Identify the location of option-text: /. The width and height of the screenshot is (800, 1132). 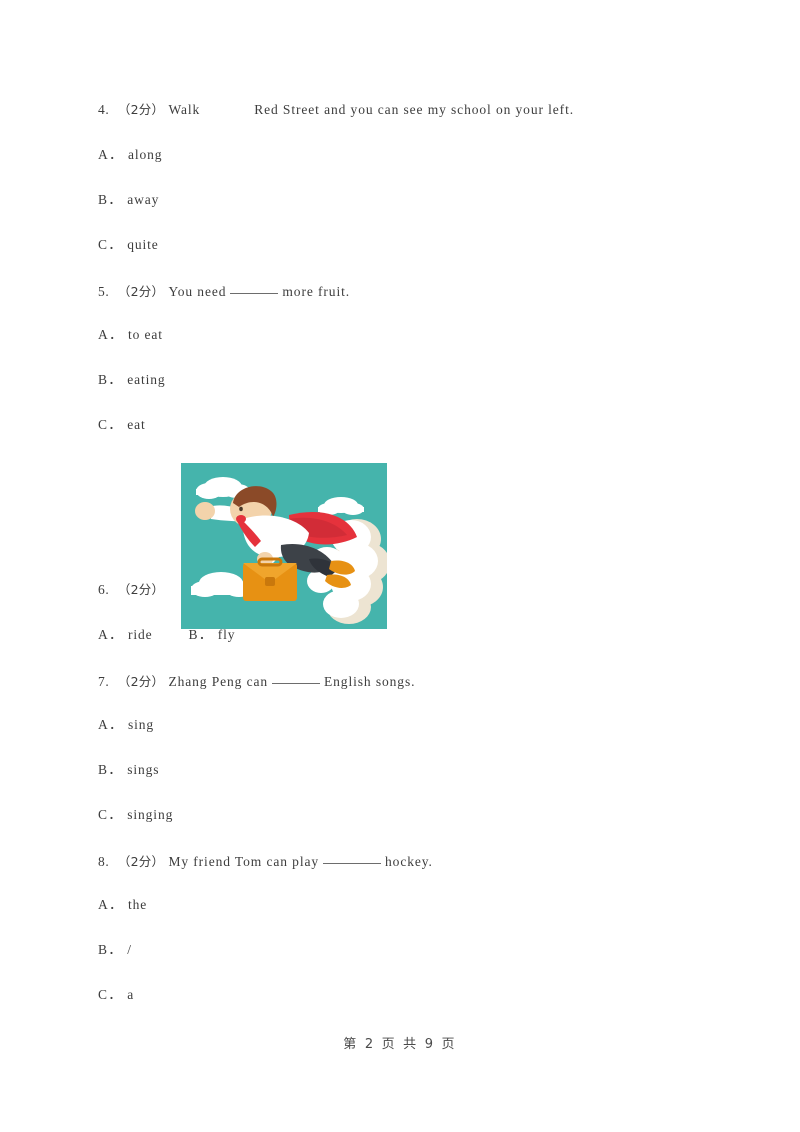
(129, 949).